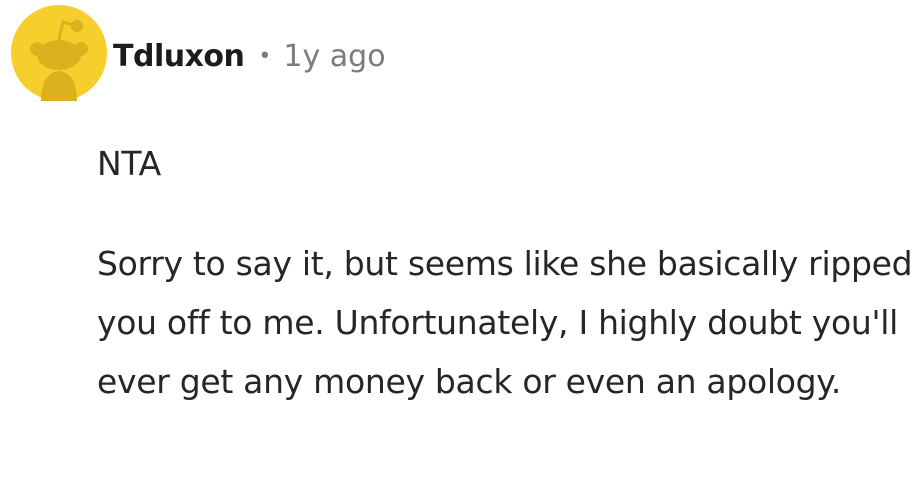 This screenshot has height=490, width=922. Describe the element at coordinates (179, 56) in the screenshot. I see `username-link: Tdluxon` at that location.